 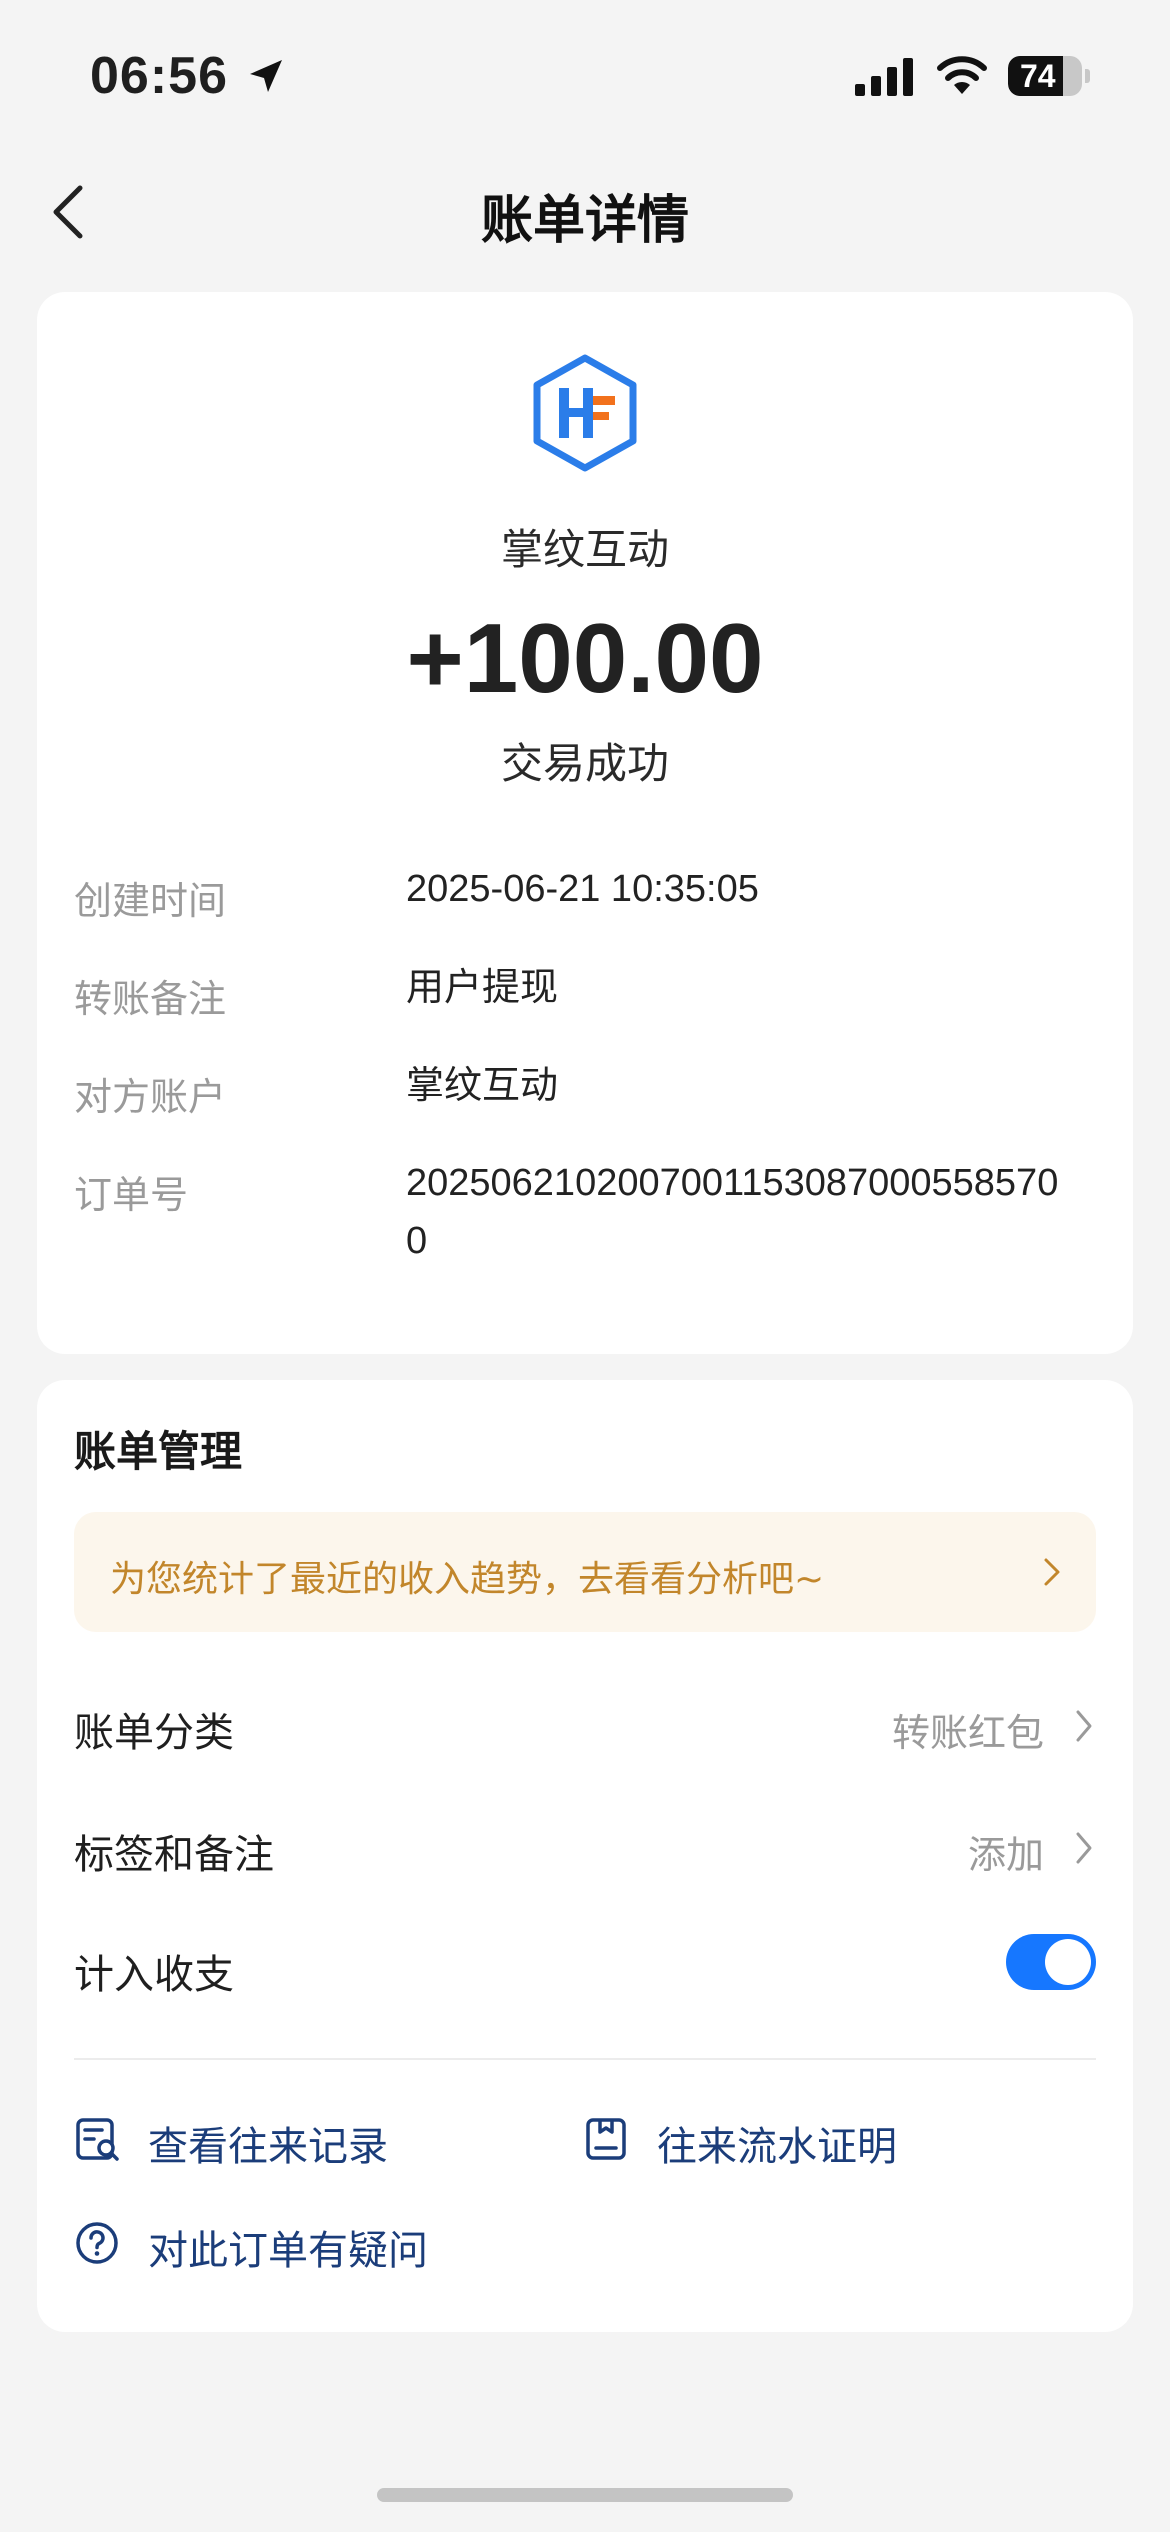 I want to click on cellular-signal-icon, so click(x=884, y=77).